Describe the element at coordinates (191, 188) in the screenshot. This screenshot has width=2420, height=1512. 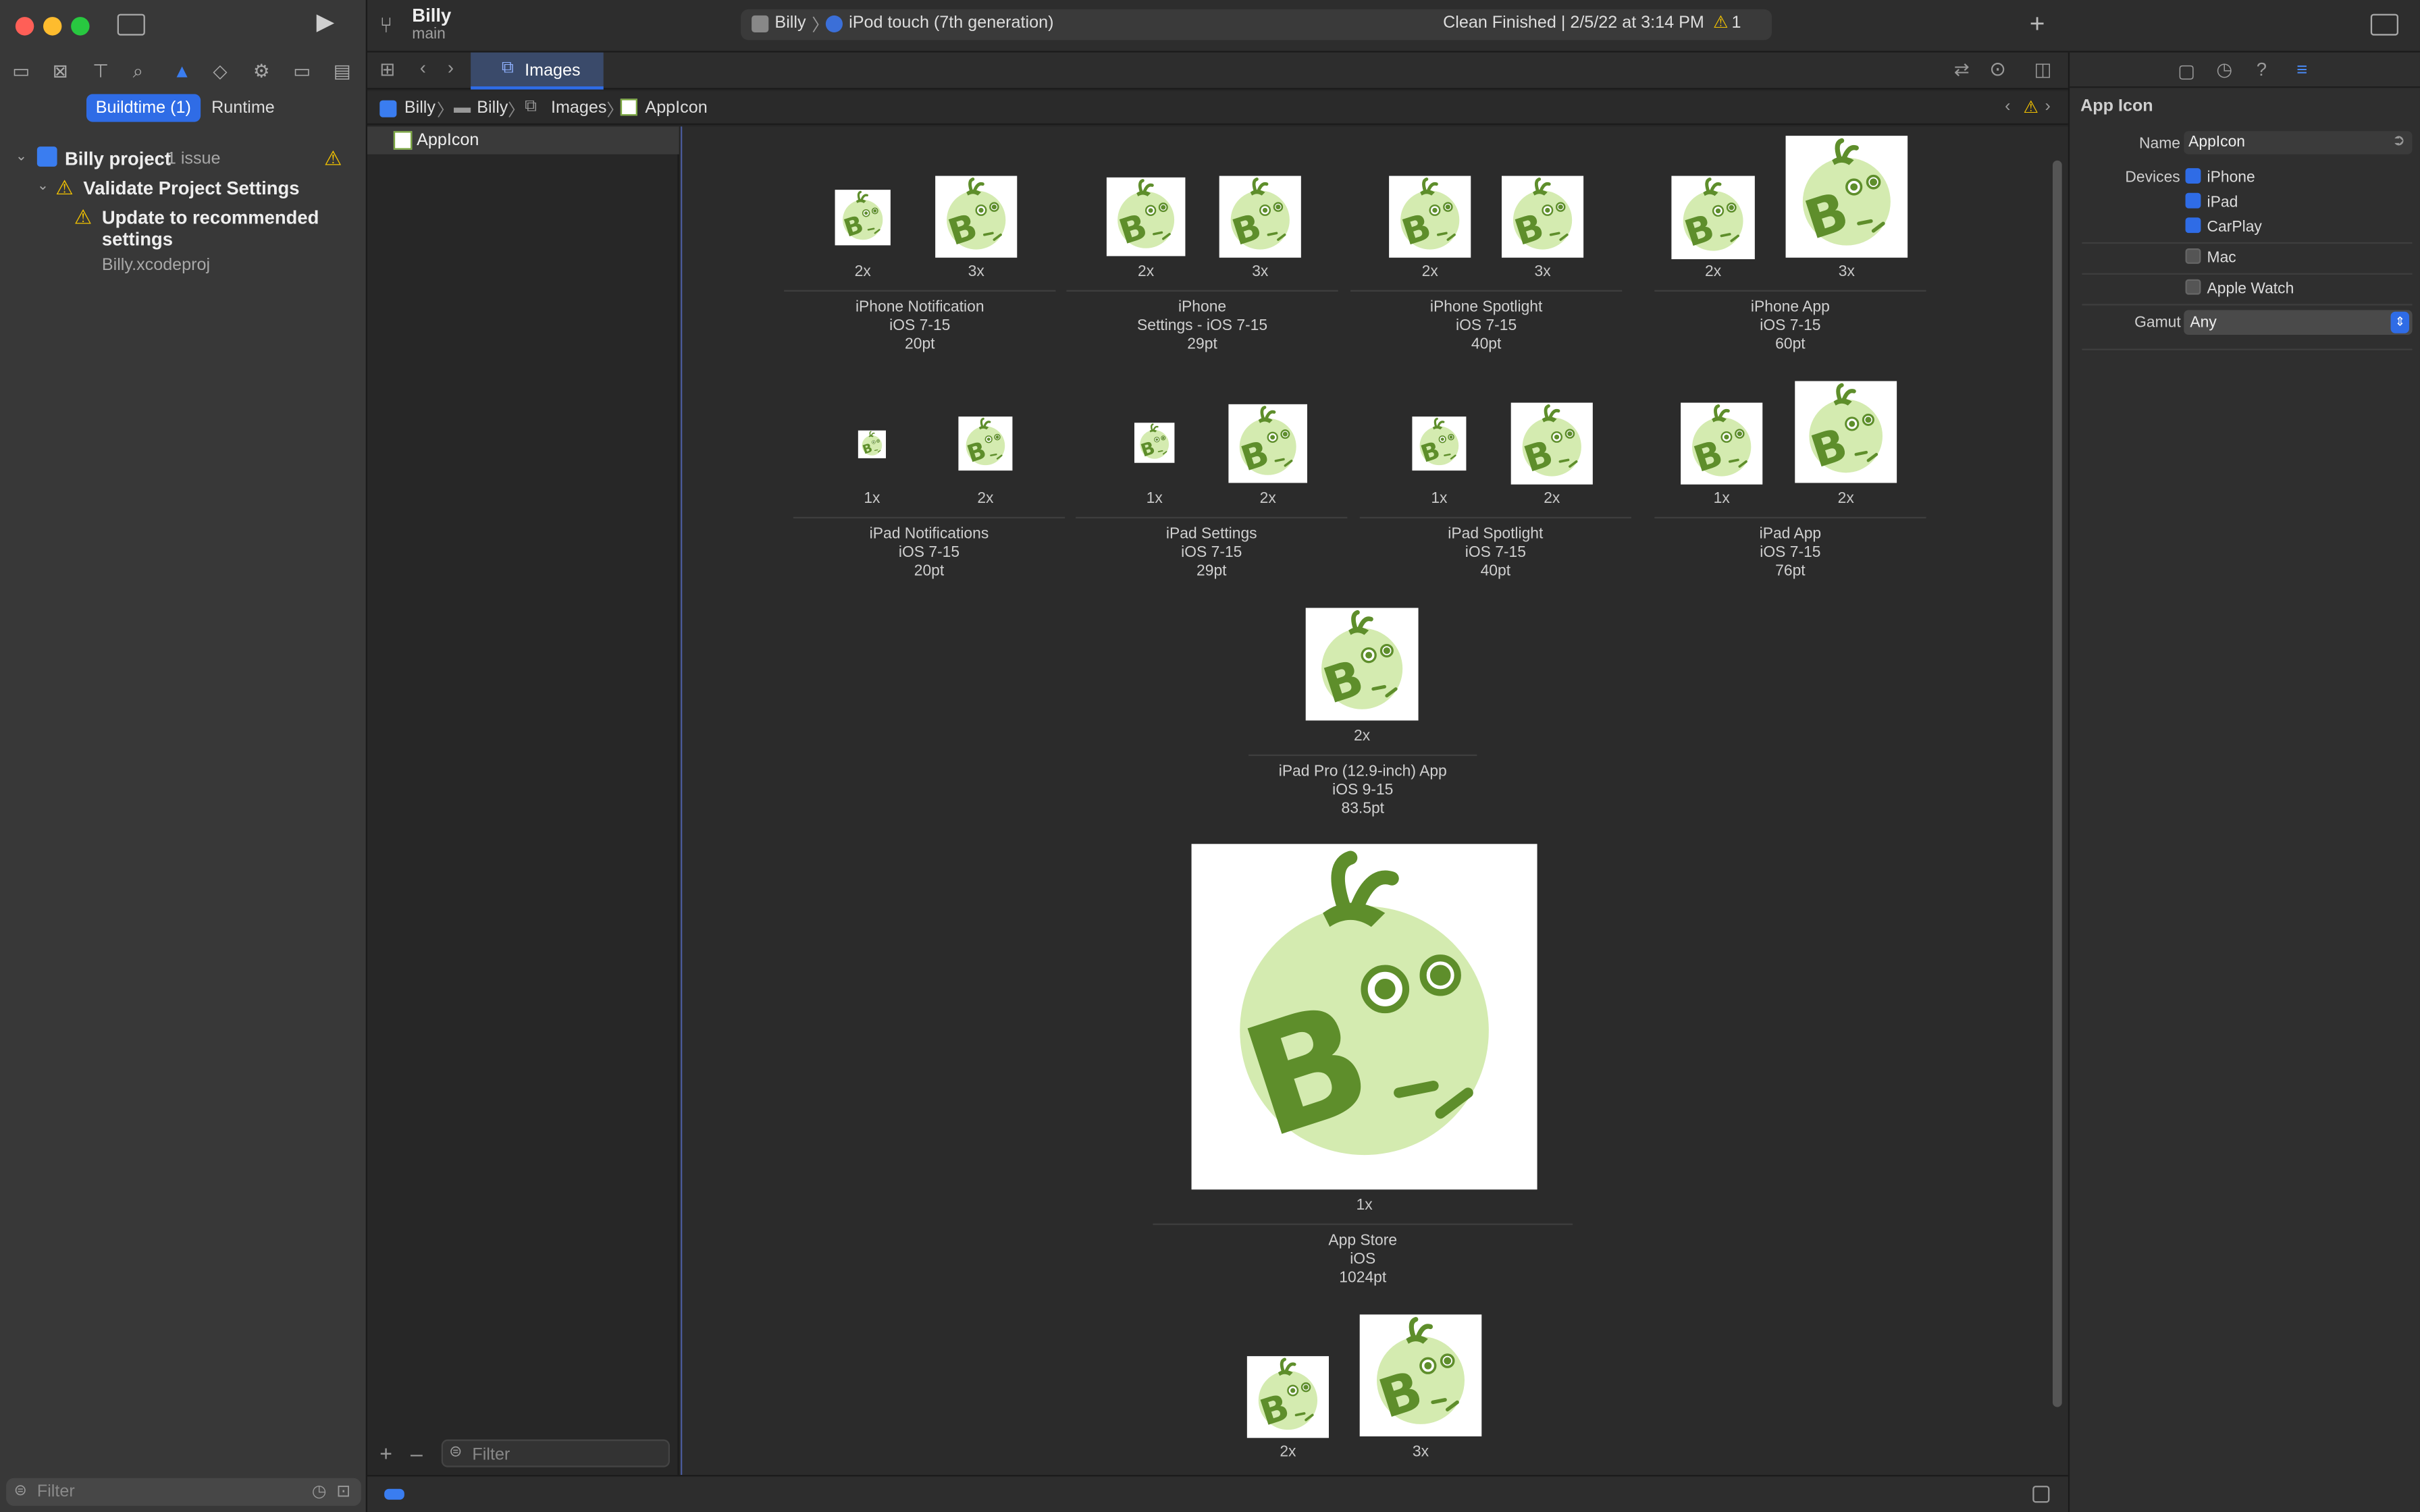
I see `issue-group-label: Validate Project Settings` at that location.